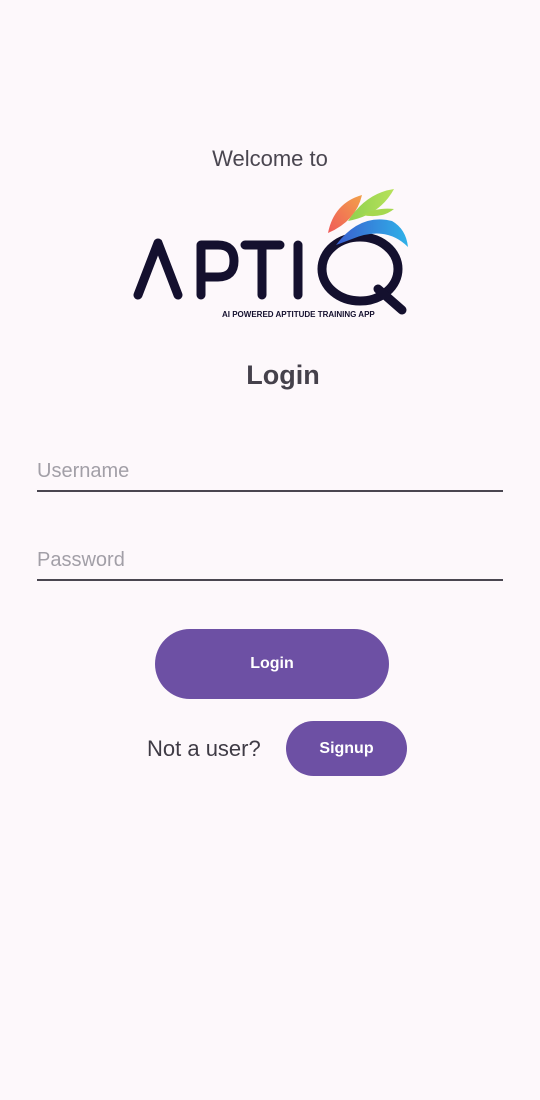  Describe the element at coordinates (298, 314) in the screenshot. I see `logo-tagline: AI POWERED APTITUDE TRAINING APP` at that location.